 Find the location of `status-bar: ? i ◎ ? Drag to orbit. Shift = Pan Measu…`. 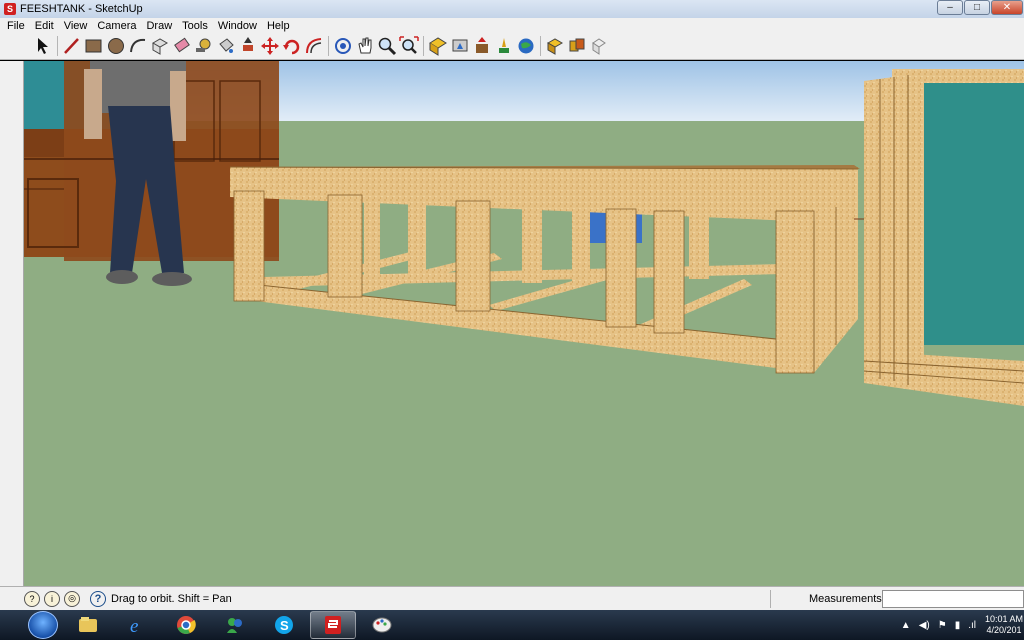

status-bar: ? i ◎ ? Drag to orbit. Shift = Pan Measu… is located at coordinates (512, 598).